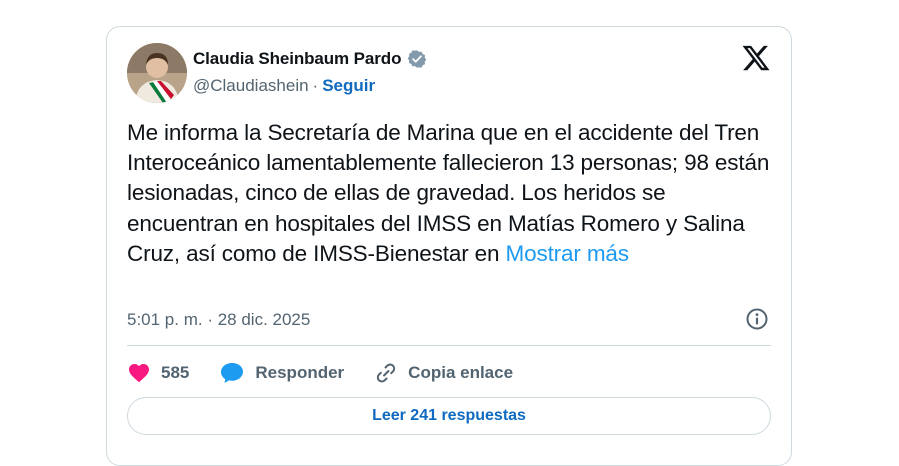 This screenshot has height=466, width=899. What do you see at coordinates (386, 373) in the screenshot?
I see `link-icon` at bounding box center [386, 373].